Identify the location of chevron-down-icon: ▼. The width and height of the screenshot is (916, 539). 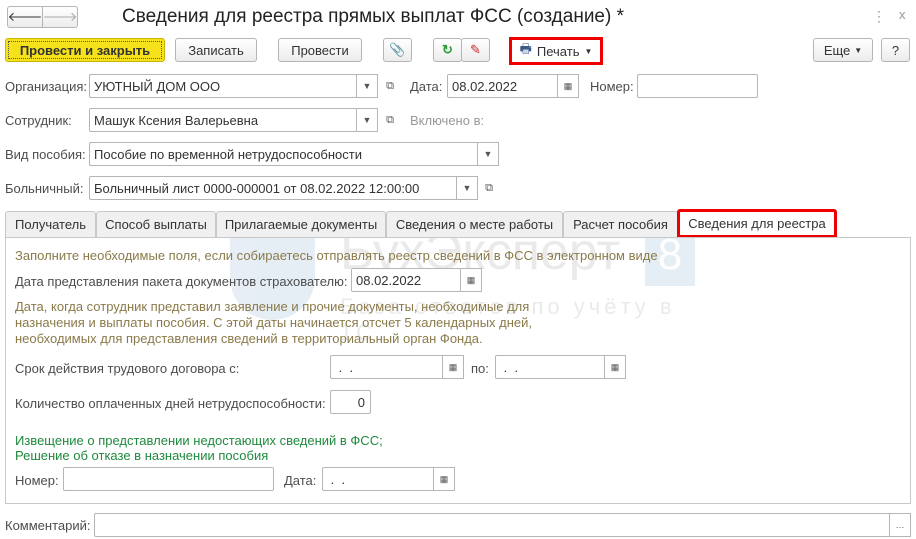
(588, 51).